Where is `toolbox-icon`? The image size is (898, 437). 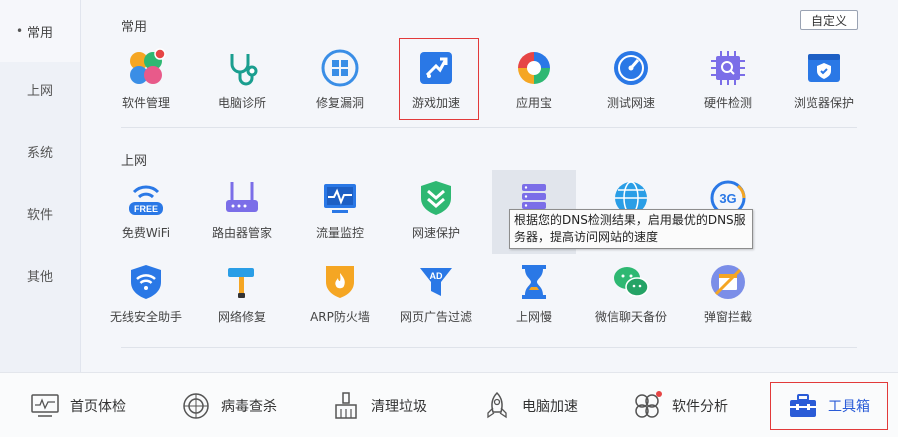 toolbox-icon is located at coordinates (803, 406).